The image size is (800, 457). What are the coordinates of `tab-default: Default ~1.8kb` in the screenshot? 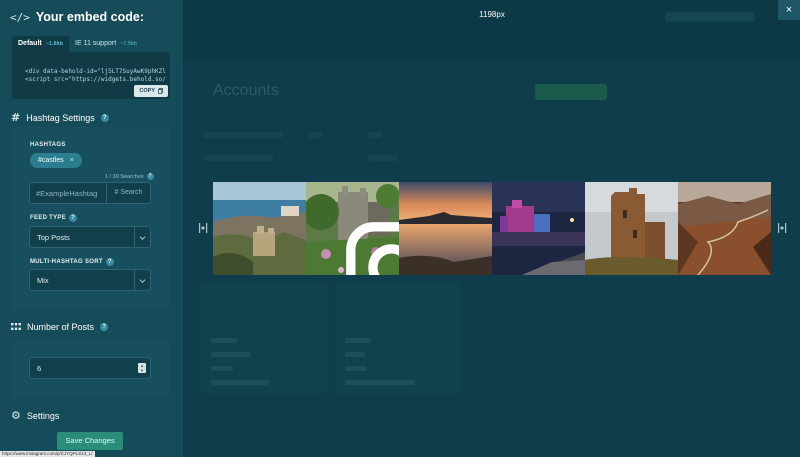 It's located at (41, 44).